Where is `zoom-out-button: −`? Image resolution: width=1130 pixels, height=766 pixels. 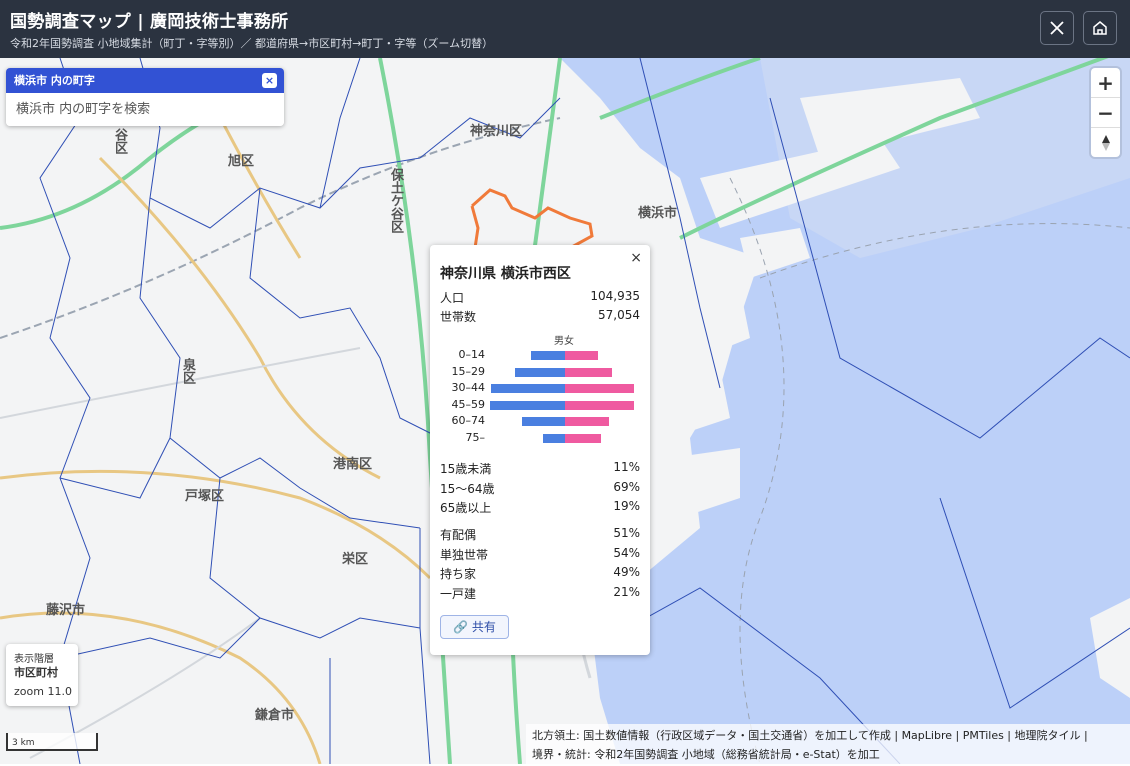
zoom-out-button: − is located at coordinates (1105, 113).